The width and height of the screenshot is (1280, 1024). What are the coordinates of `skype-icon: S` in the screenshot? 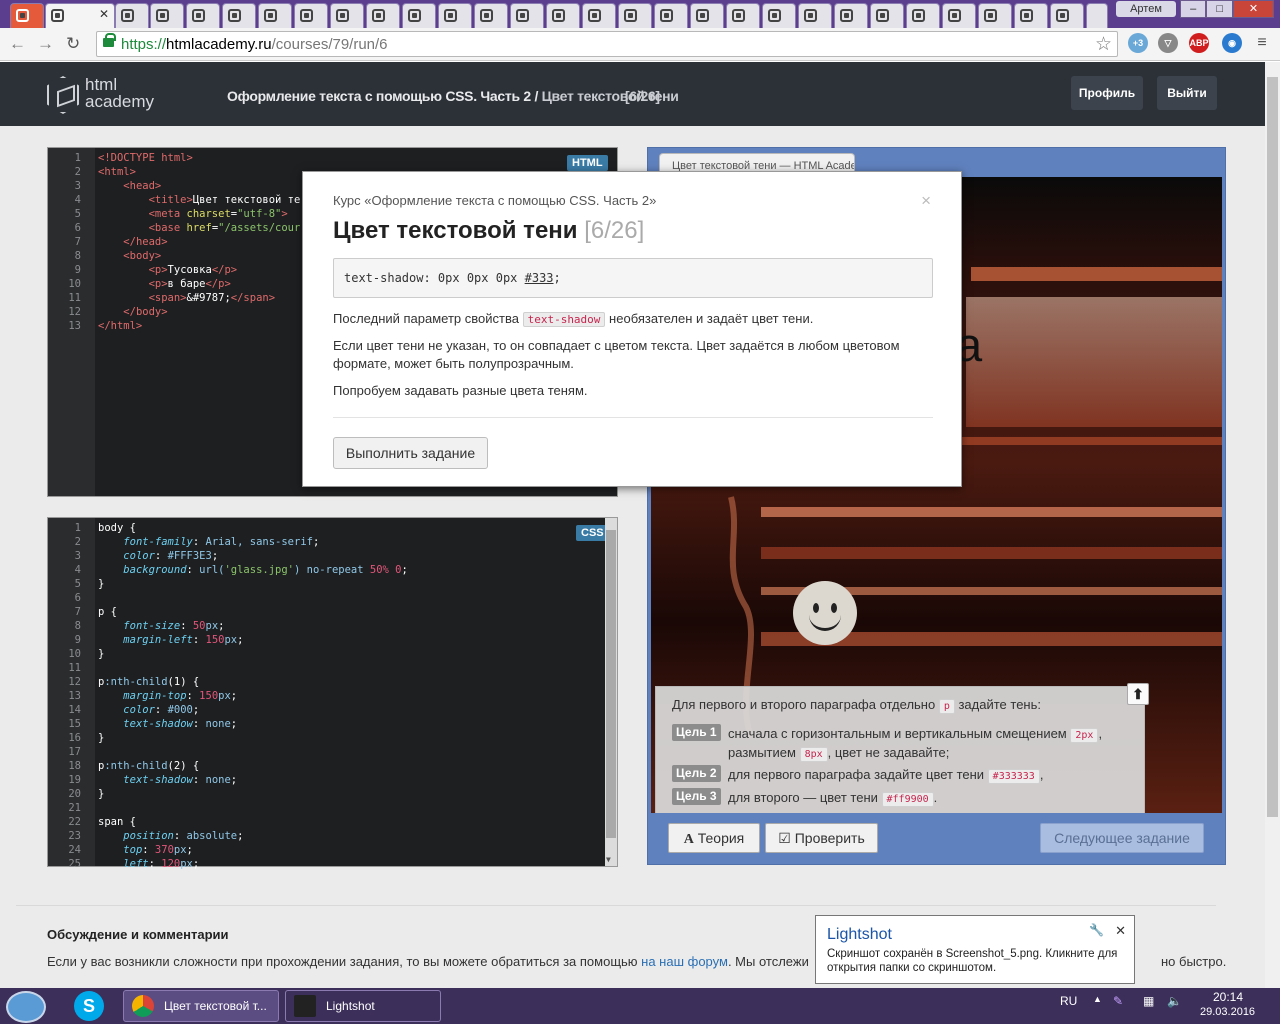 It's located at (89, 1006).